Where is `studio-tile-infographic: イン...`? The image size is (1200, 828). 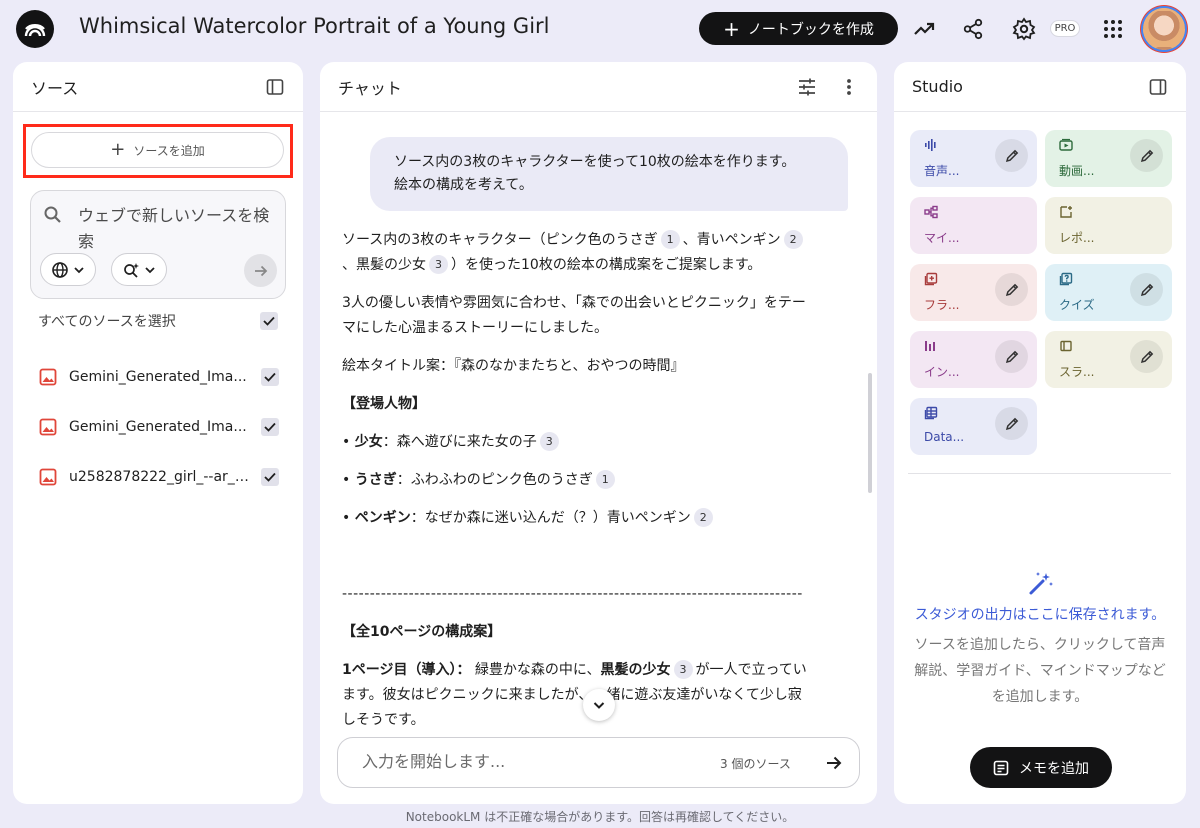 studio-tile-infographic: イン... is located at coordinates (973, 359).